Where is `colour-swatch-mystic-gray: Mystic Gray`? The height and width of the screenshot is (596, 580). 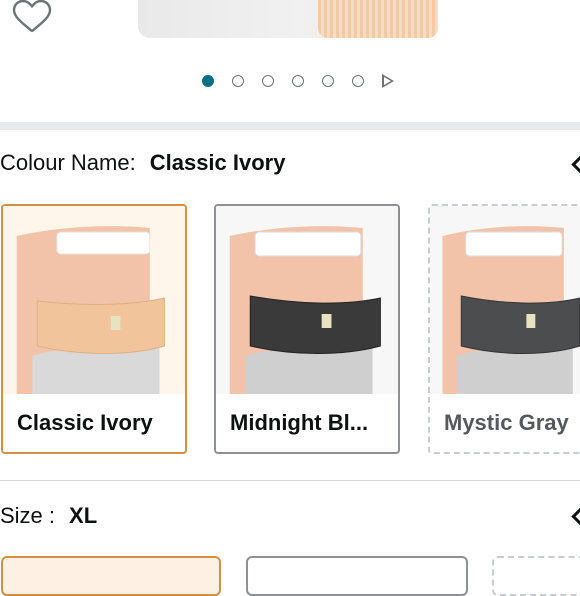 colour-swatch-mystic-gray: Mystic Gray is located at coordinates (504, 329).